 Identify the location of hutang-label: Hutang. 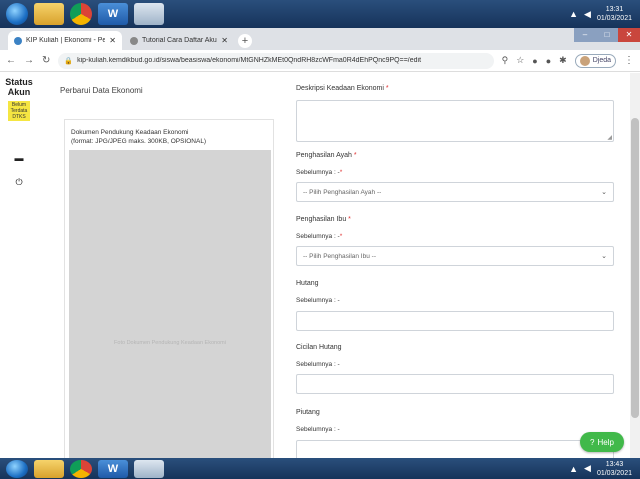
(307, 283).